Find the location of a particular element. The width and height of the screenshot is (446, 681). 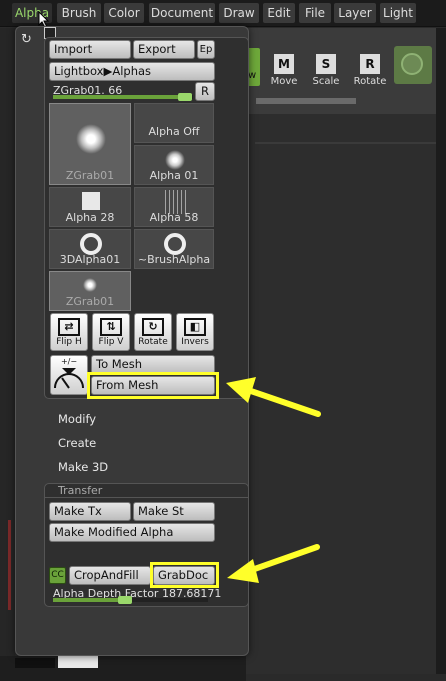

flip-h-button: ⇄ Flip H is located at coordinates (69, 332).